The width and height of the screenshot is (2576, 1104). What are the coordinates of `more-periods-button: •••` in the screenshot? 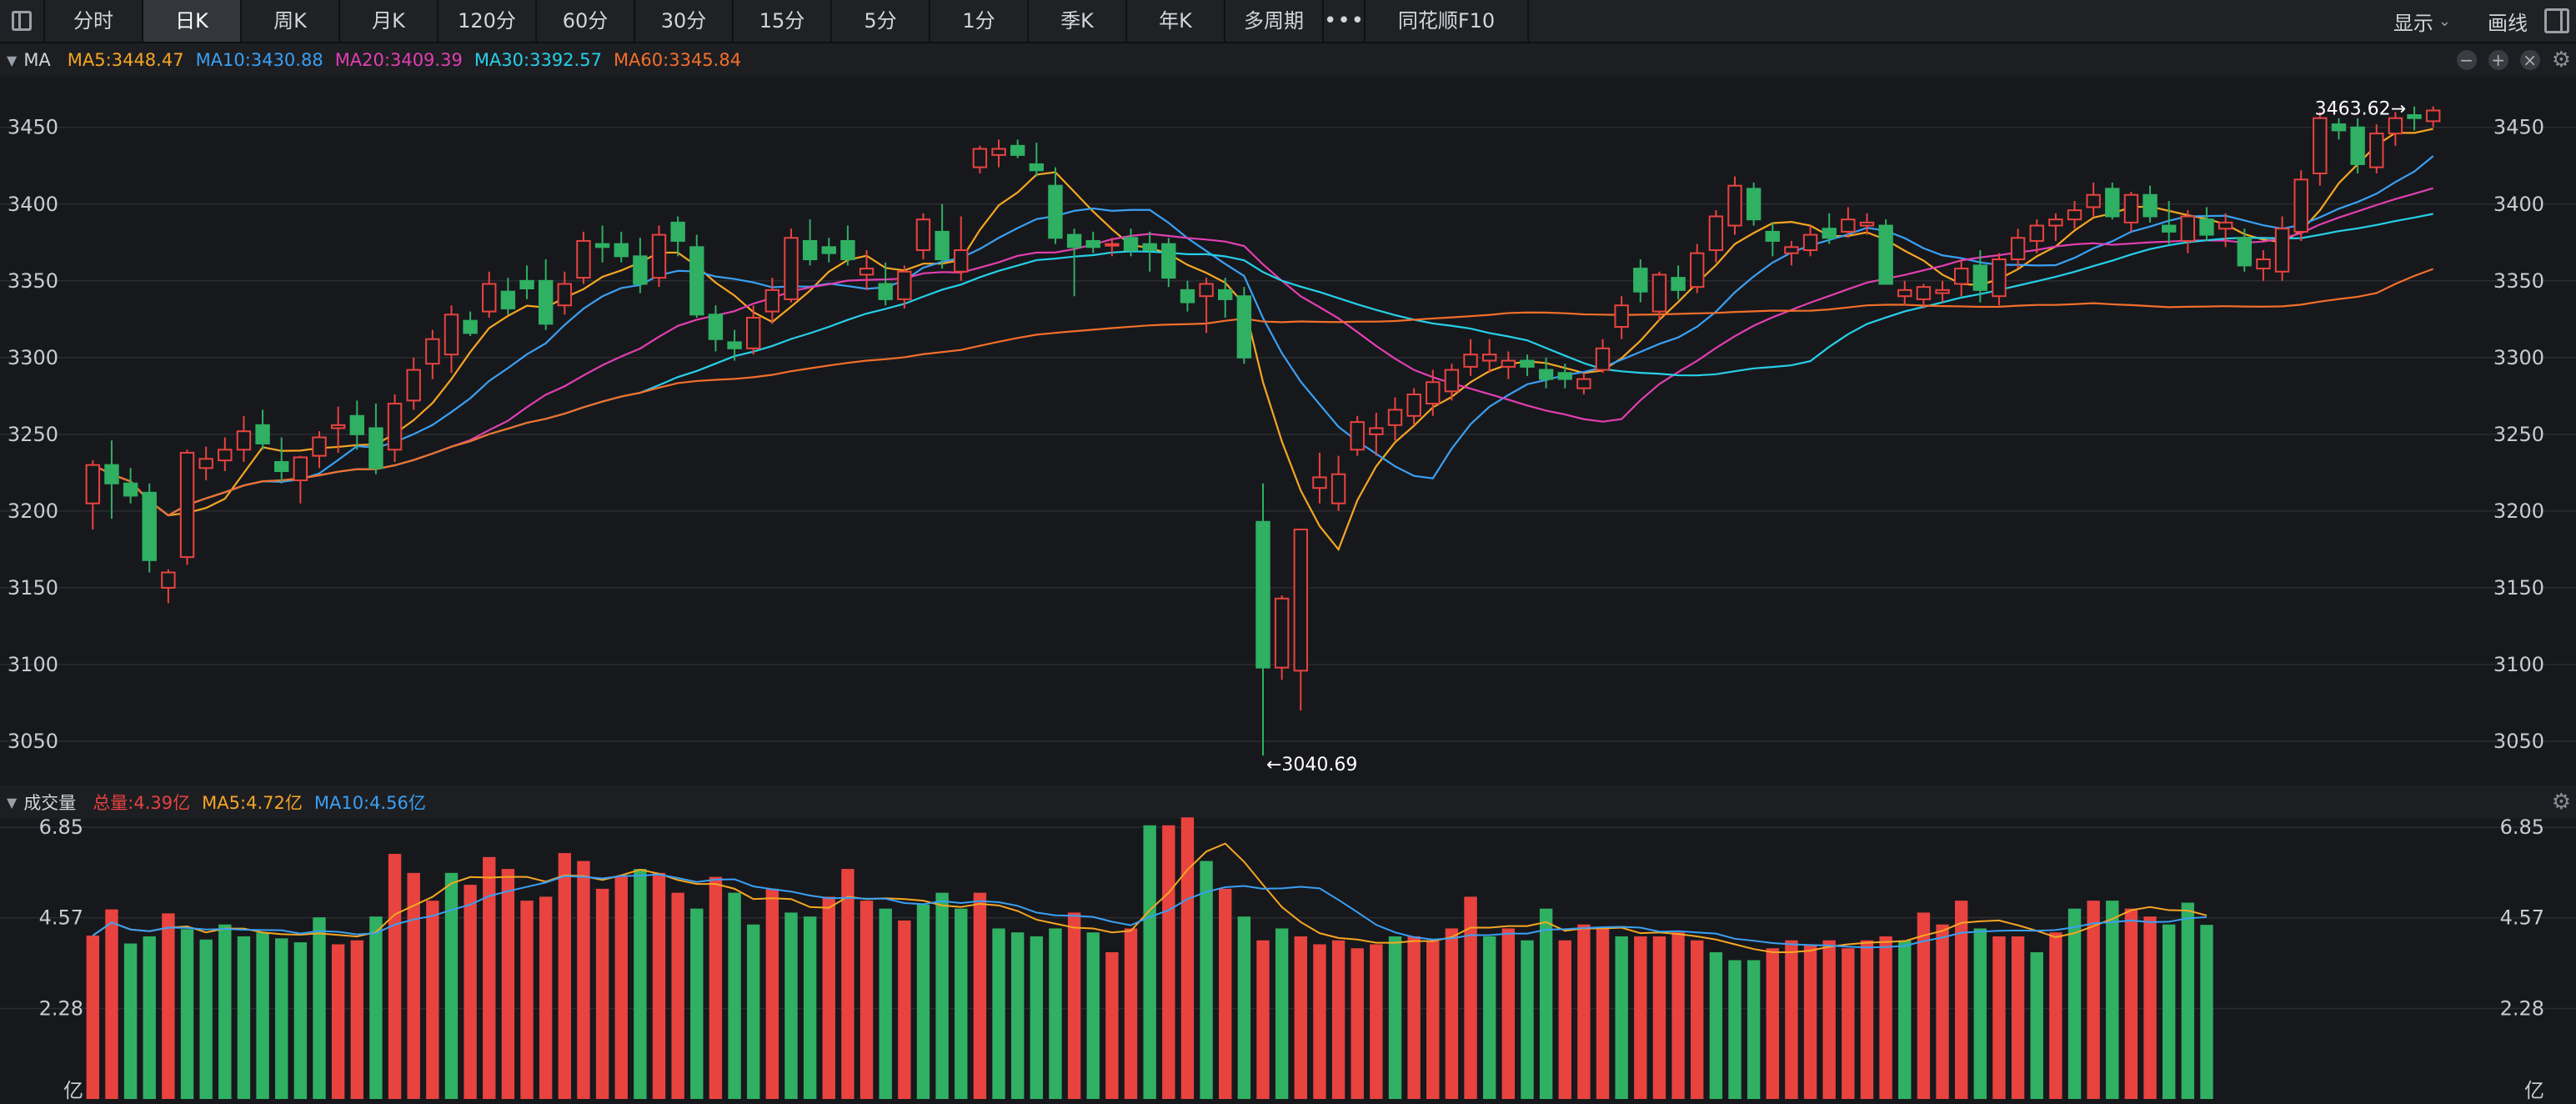 It's located at (1345, 21).